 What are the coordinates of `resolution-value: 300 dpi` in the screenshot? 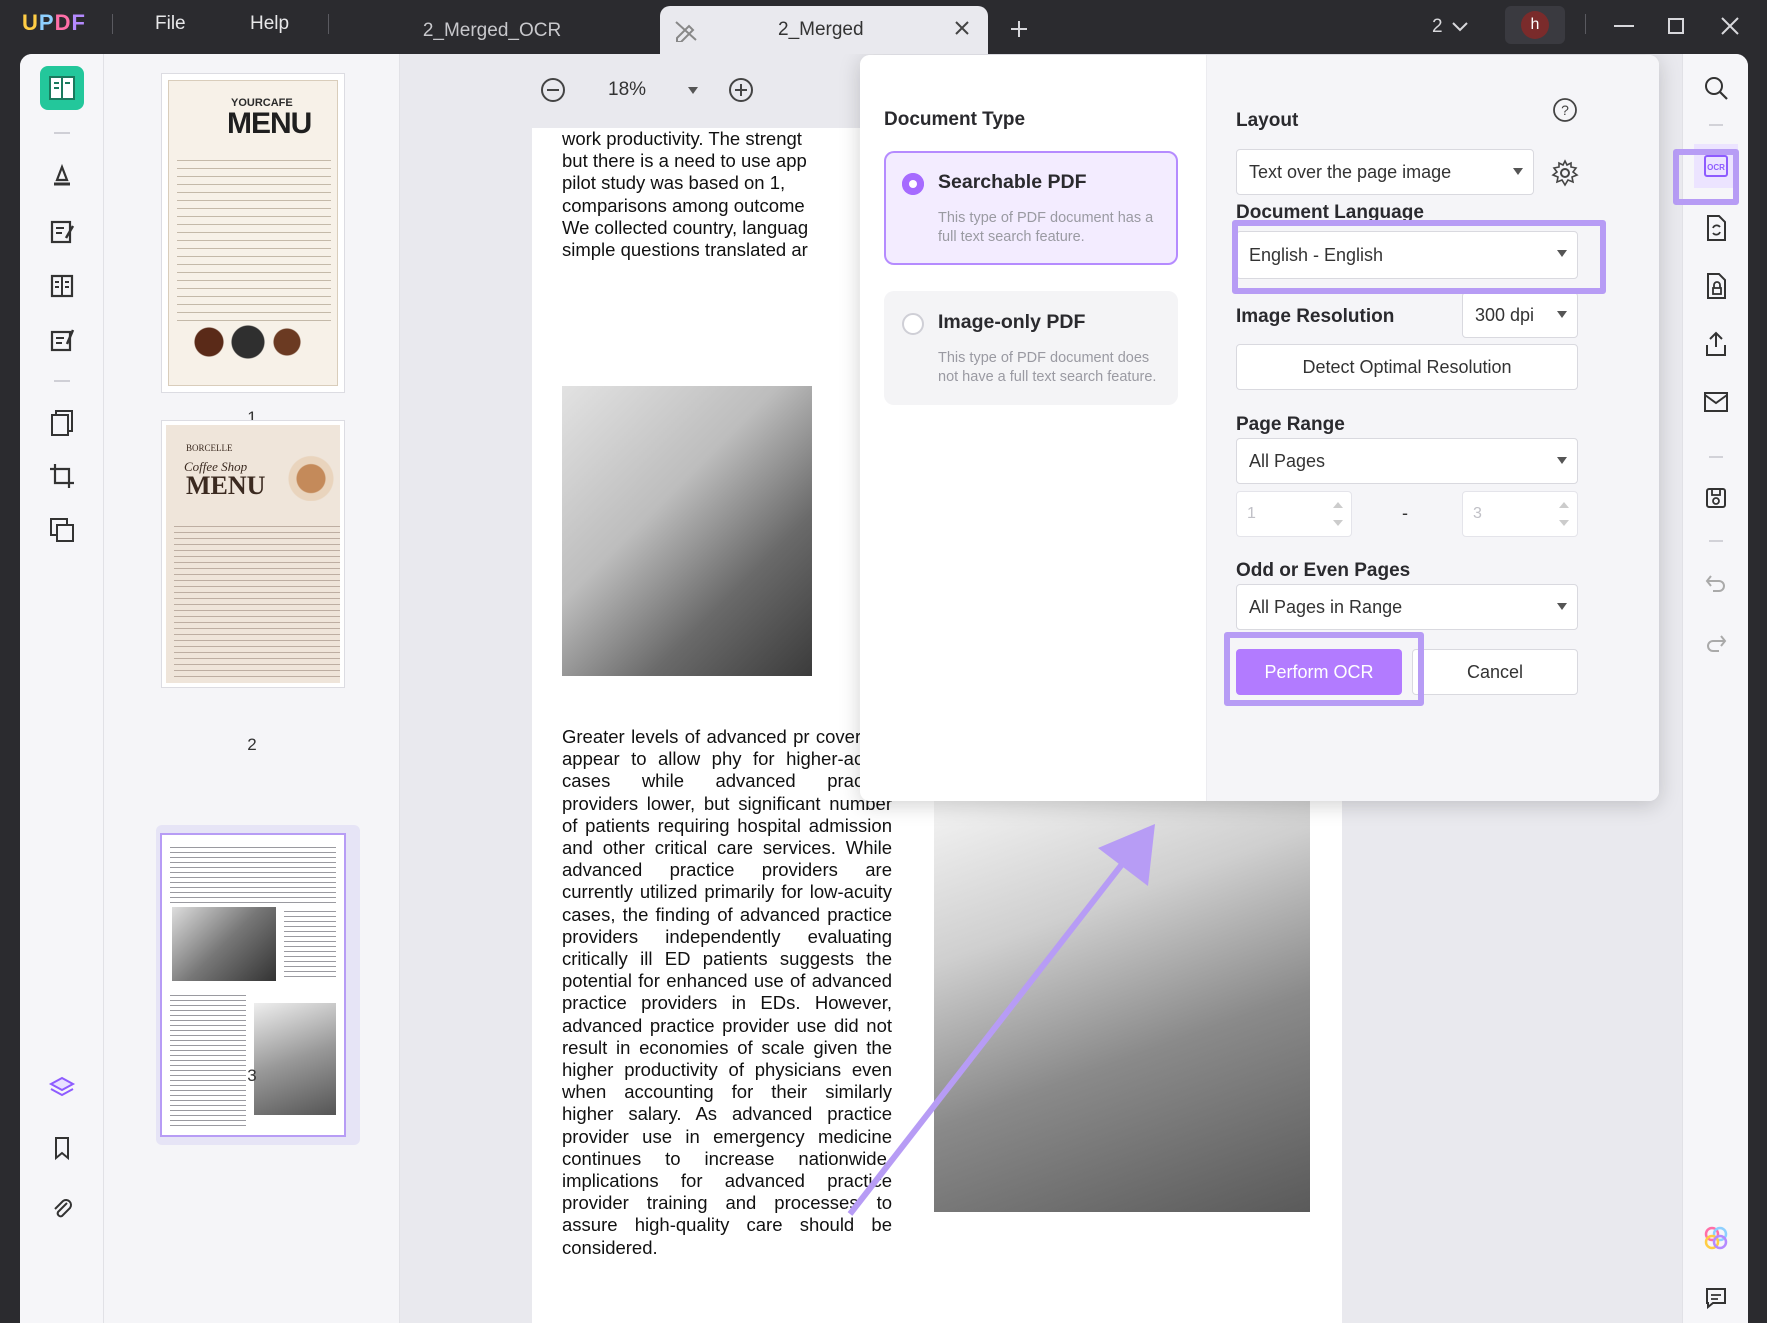 It's located at (1505, 314).